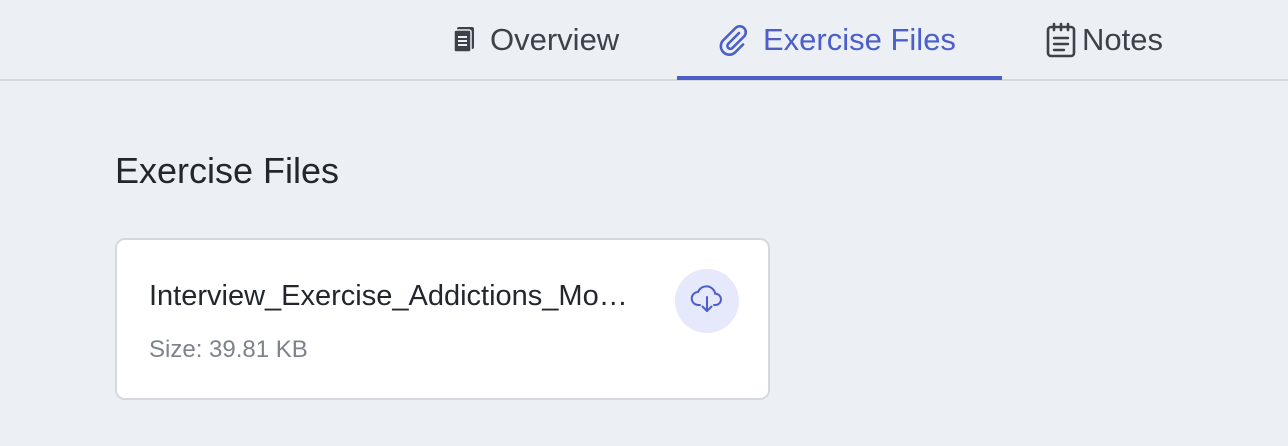  What do you see at coordinates (555, 39) in the screenshot?
I see `tab-overview-label: Overview` at bounding box center [555, 39].